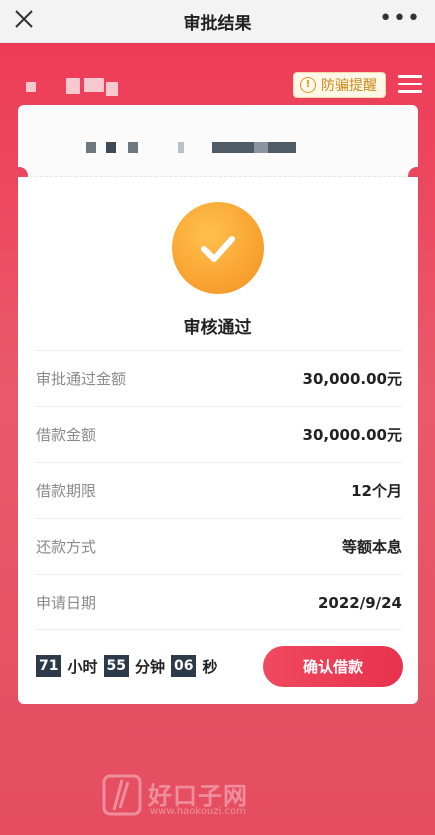 The width and height of the screenshot is (435, 835). Describe the element at coordinates (371, 547) in the screenshot. I see `detail-value: 等额本息` at that location.